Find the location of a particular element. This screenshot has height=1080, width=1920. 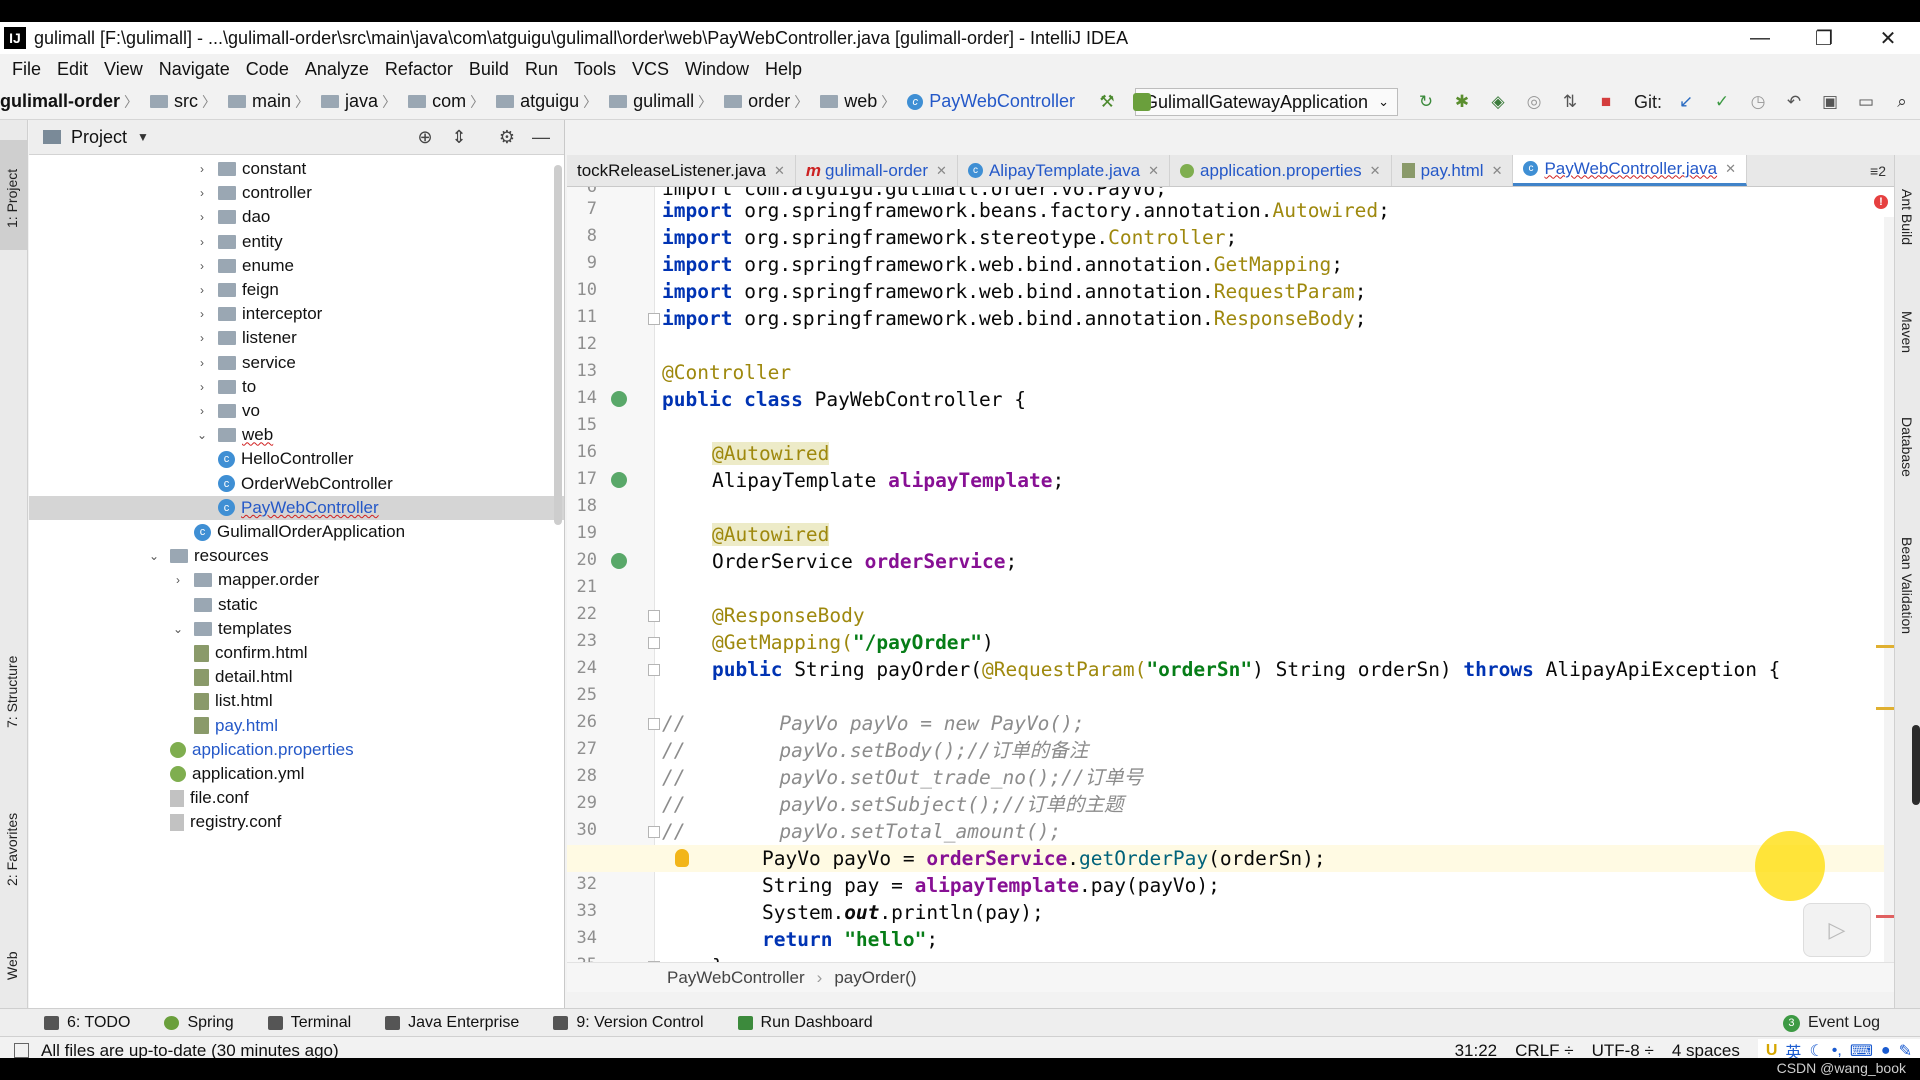

line-separator: CRLF ÷ is located at coordinates (1544, 1049).